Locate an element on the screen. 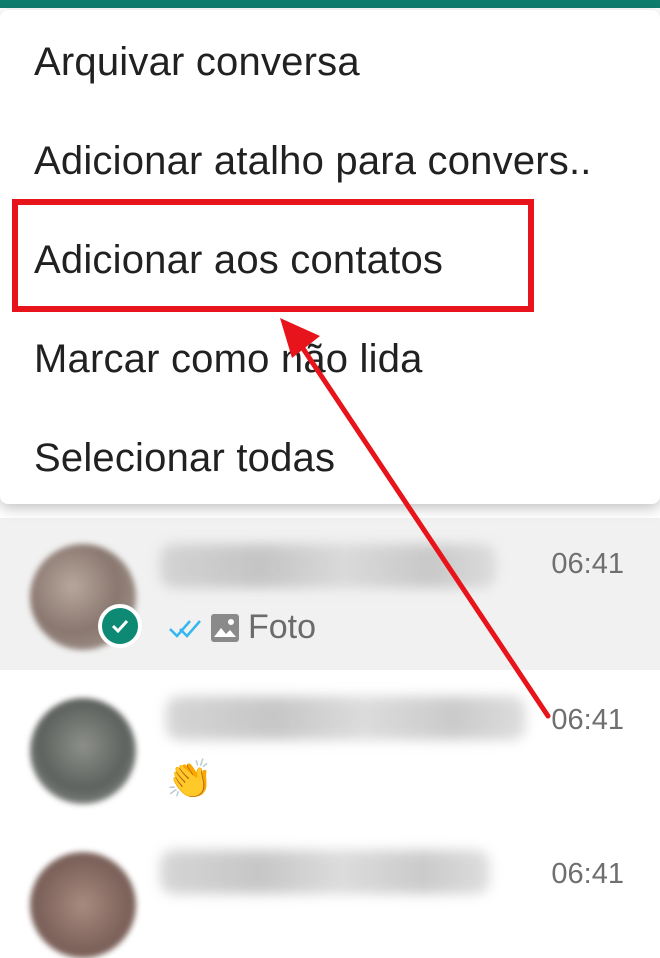 The image size is (660, 958). annotation-highlight-box is located at coordinates (273, 255).